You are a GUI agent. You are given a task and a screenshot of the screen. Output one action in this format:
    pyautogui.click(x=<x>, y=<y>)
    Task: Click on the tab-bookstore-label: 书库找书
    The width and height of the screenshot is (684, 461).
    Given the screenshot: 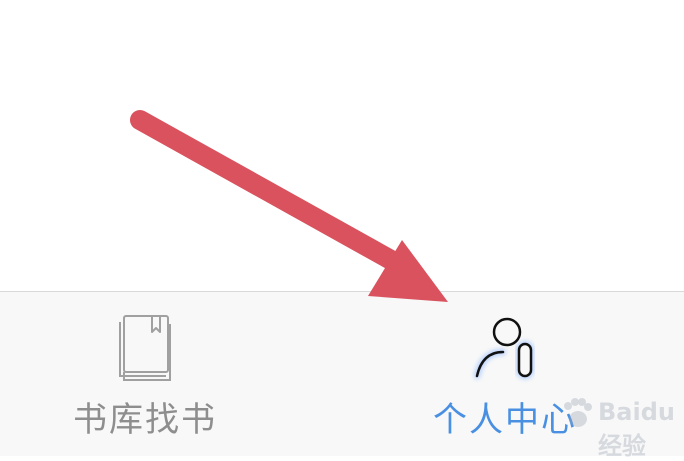 What is the action you would take?
    pyautogui.click(x=145, y=420)
    